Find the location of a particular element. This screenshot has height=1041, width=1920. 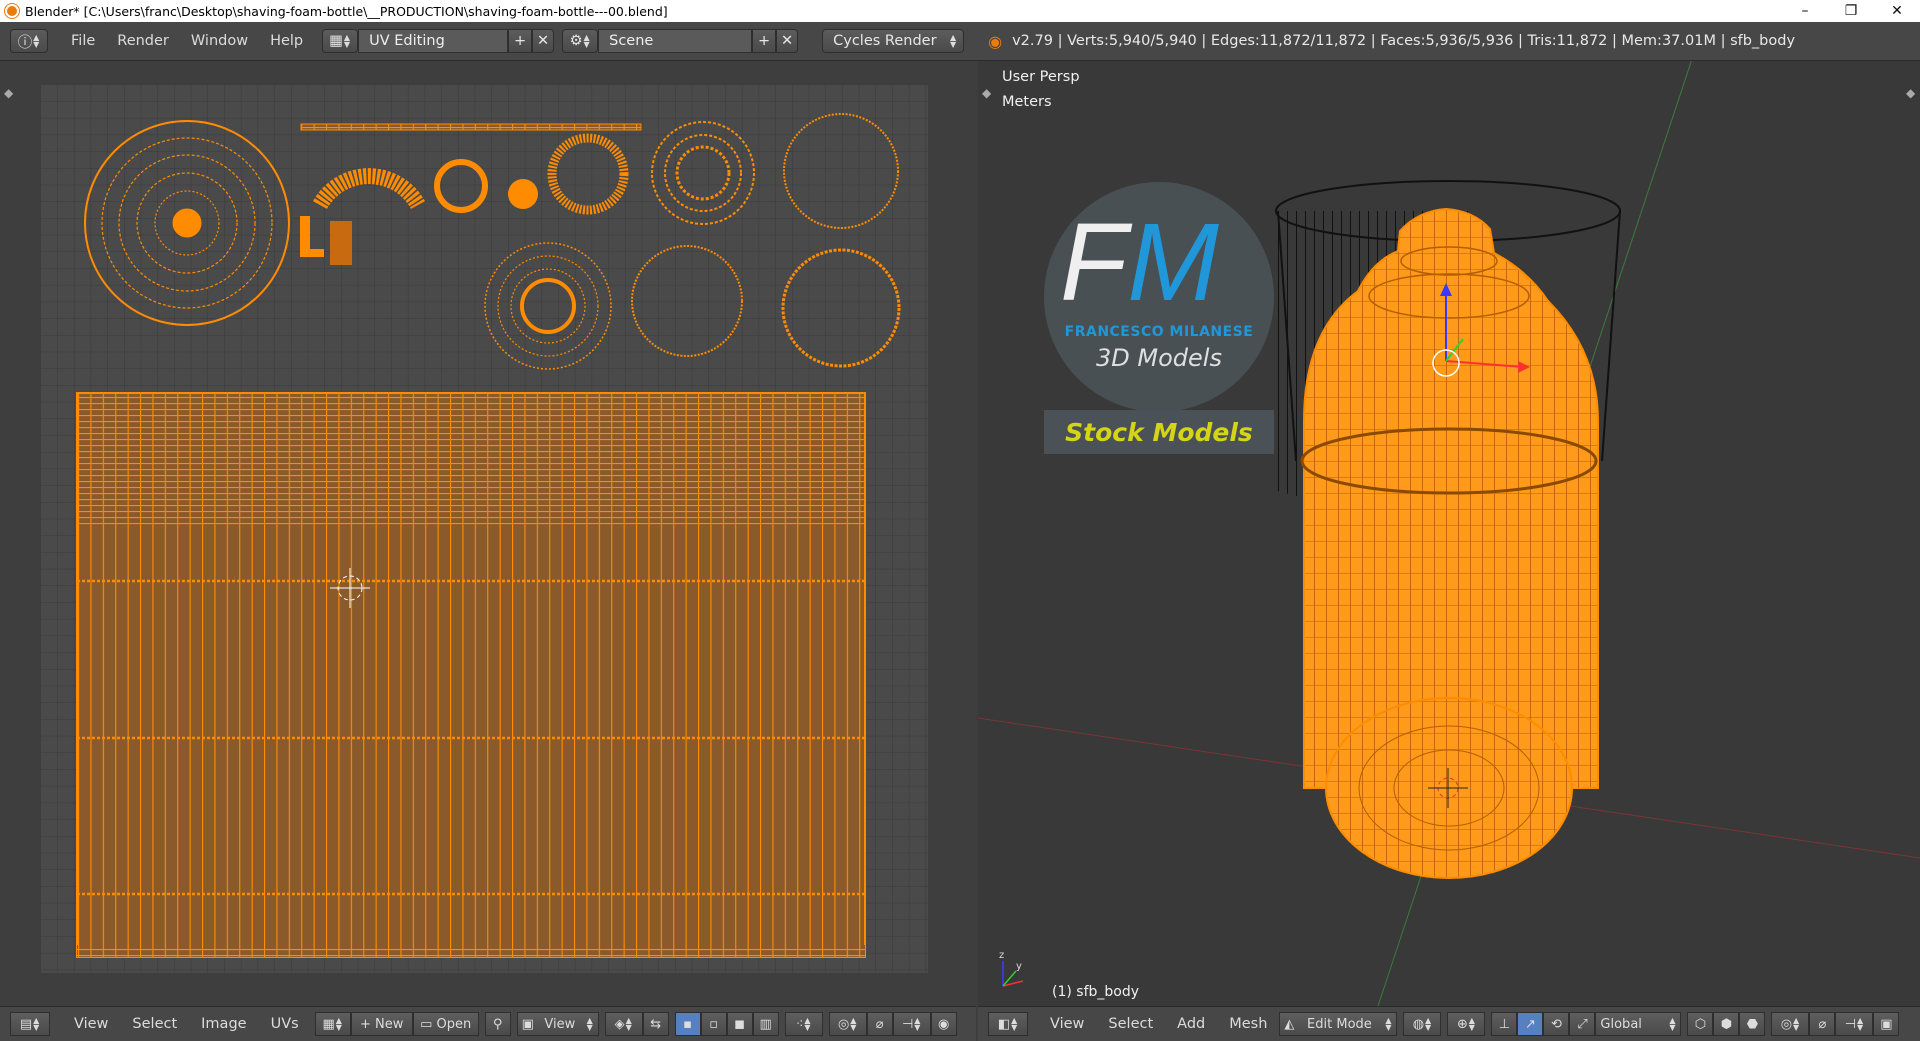

delete-screen-icon: ✕ is located at coordinates (543, 41).